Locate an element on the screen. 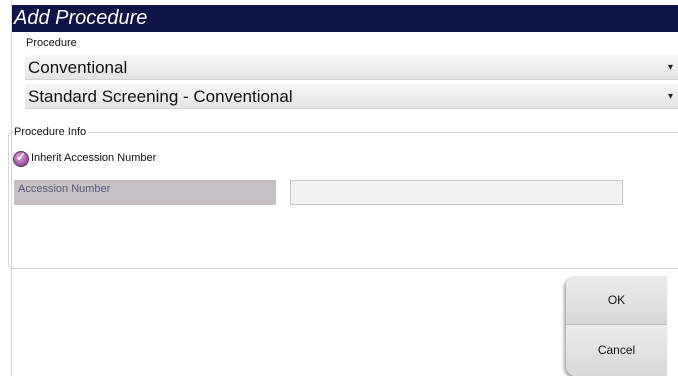 The width and height of the screenshot is (678, 376). procedure-type-value: Conventional is located at coordinates (78, 67).